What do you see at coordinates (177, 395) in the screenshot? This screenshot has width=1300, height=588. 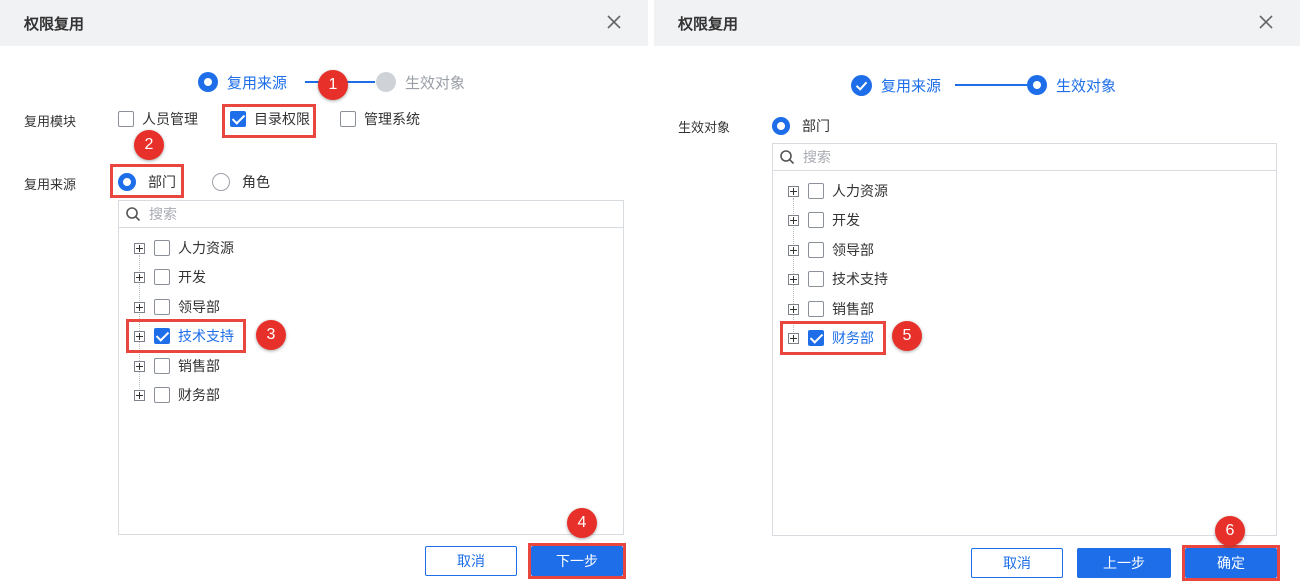 I see `tree-item: 财务部` at bounding box center [177, 395].